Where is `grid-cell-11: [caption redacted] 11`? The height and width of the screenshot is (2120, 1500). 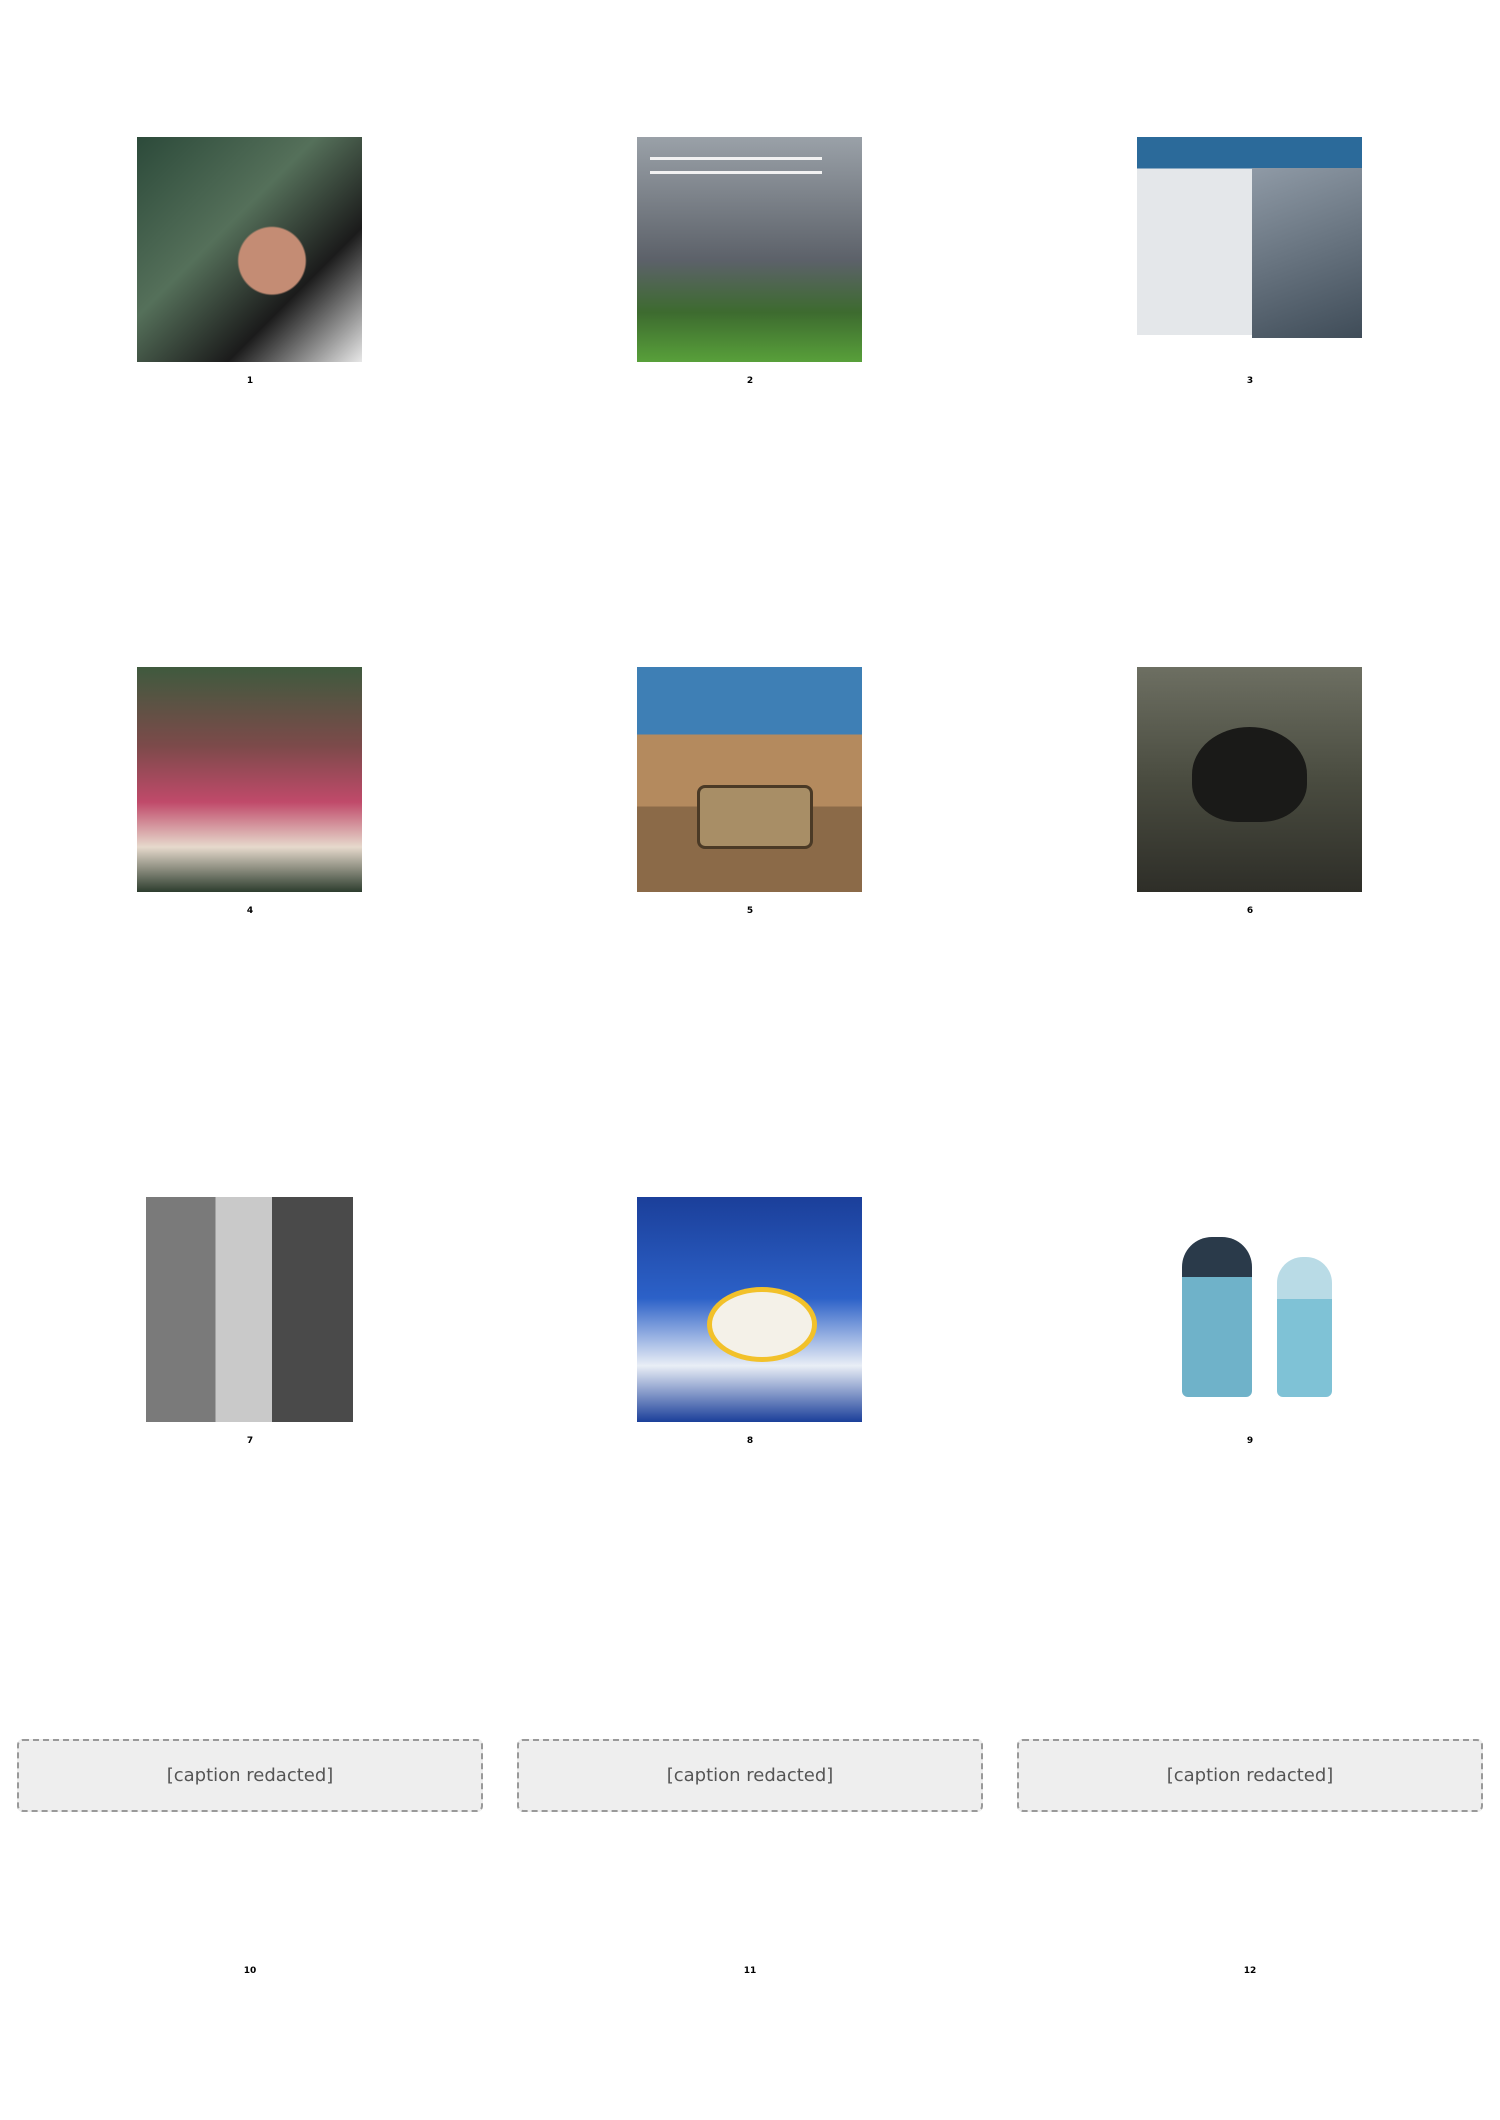
grid-cell-11: [caption redacted] 11 is located at coordinates (750, 1855).